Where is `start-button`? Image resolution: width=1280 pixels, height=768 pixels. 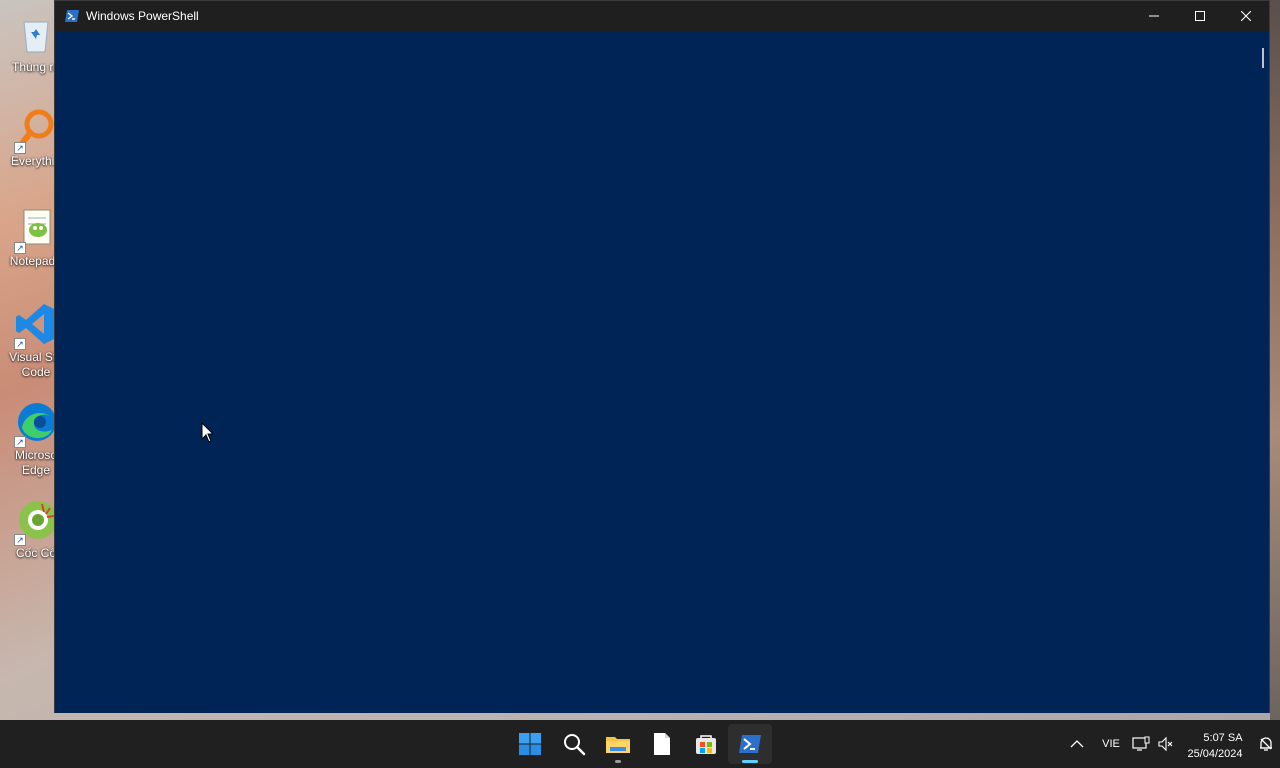
start-button is located at coordinates (530, 744).